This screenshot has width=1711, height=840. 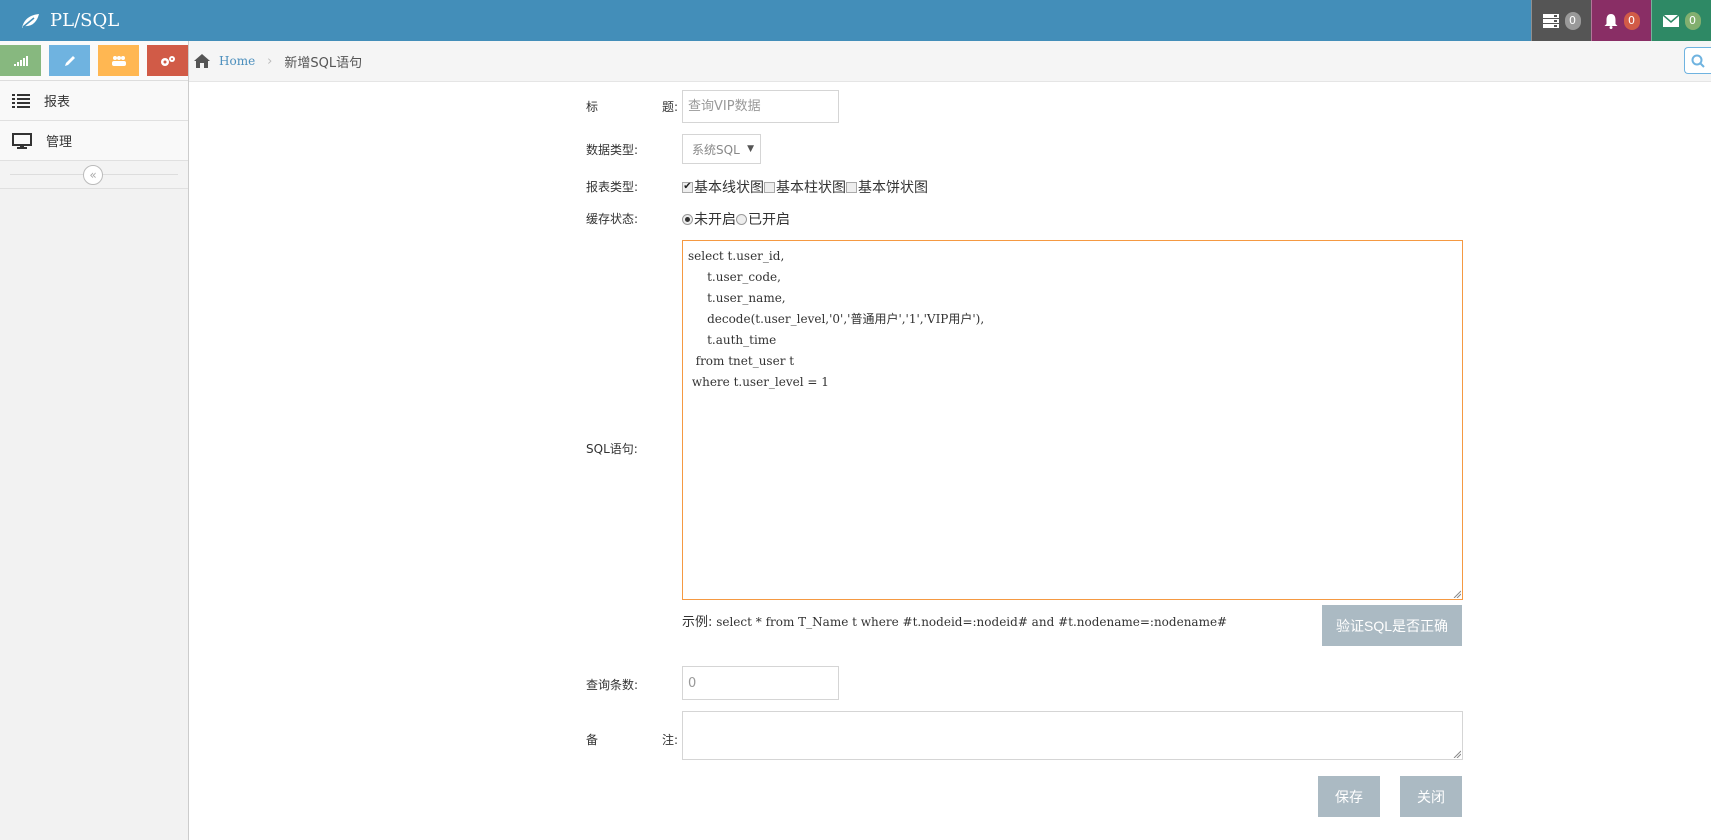 What do you see at coordinates (612, 150) in the screenshot?
I see `data-type-label: 数据类型:` at bounding box center [612, 150].